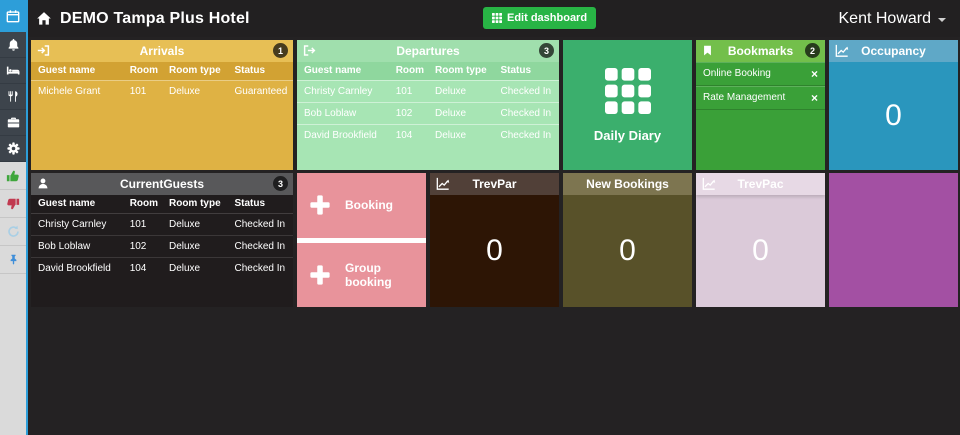 The height and width of the screenshot is (435, 960). What do you see at coordinates (516, 71) in the screenshot?
I see `col-status: Status` at bounding box center [516, 71].